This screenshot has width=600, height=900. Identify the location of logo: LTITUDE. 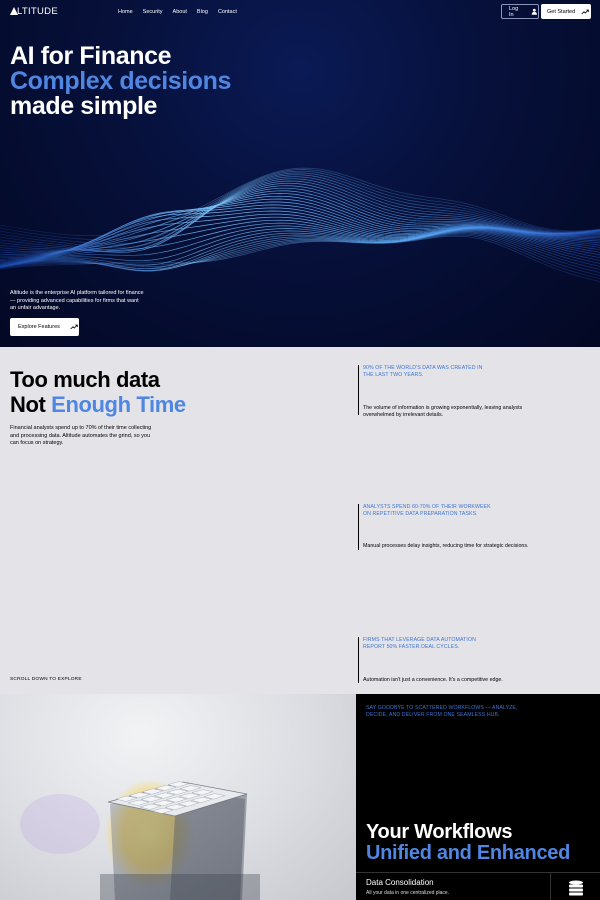
(34, 11).